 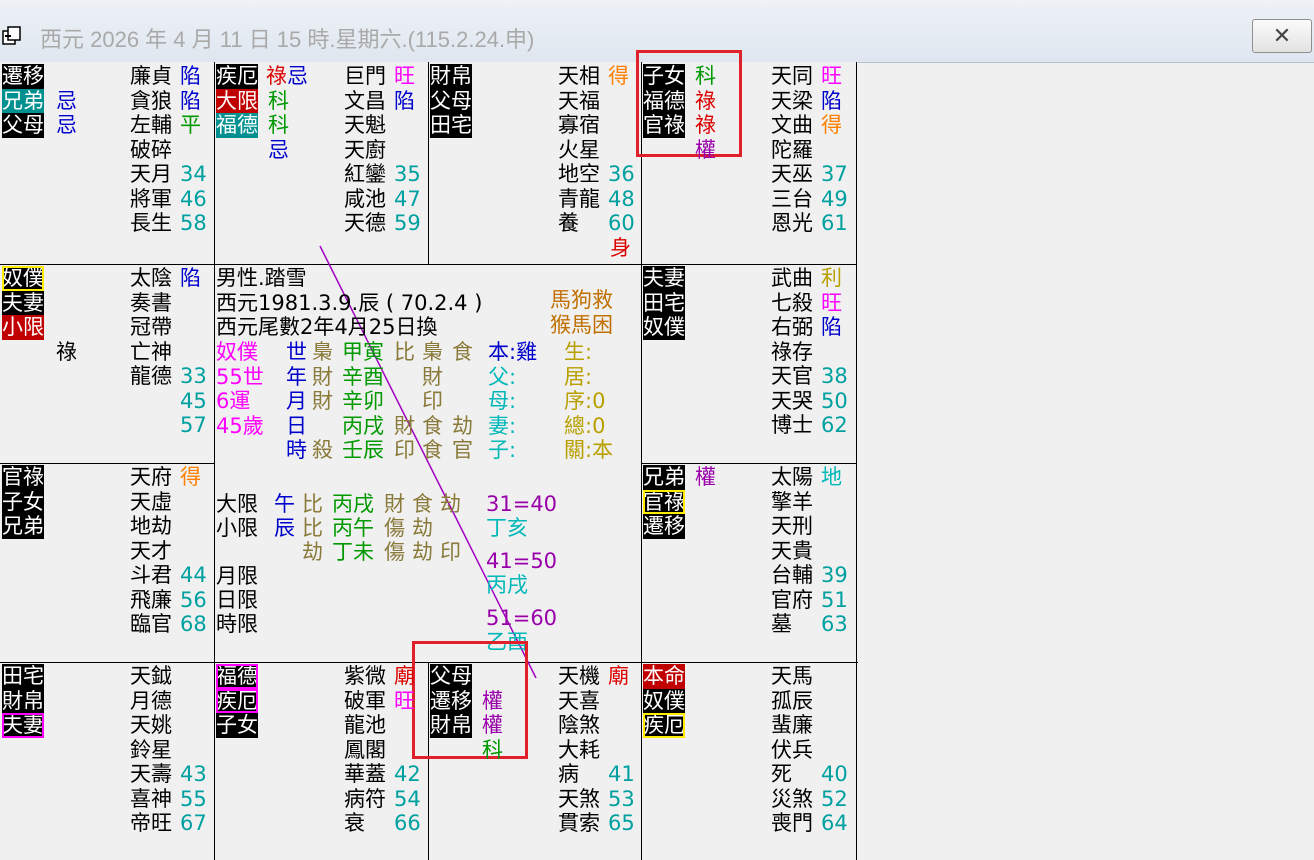 What do you see at coordinates (23, 125) in the screenshot?
I see `palace-label: 父母` at bounding box center [23, 125].